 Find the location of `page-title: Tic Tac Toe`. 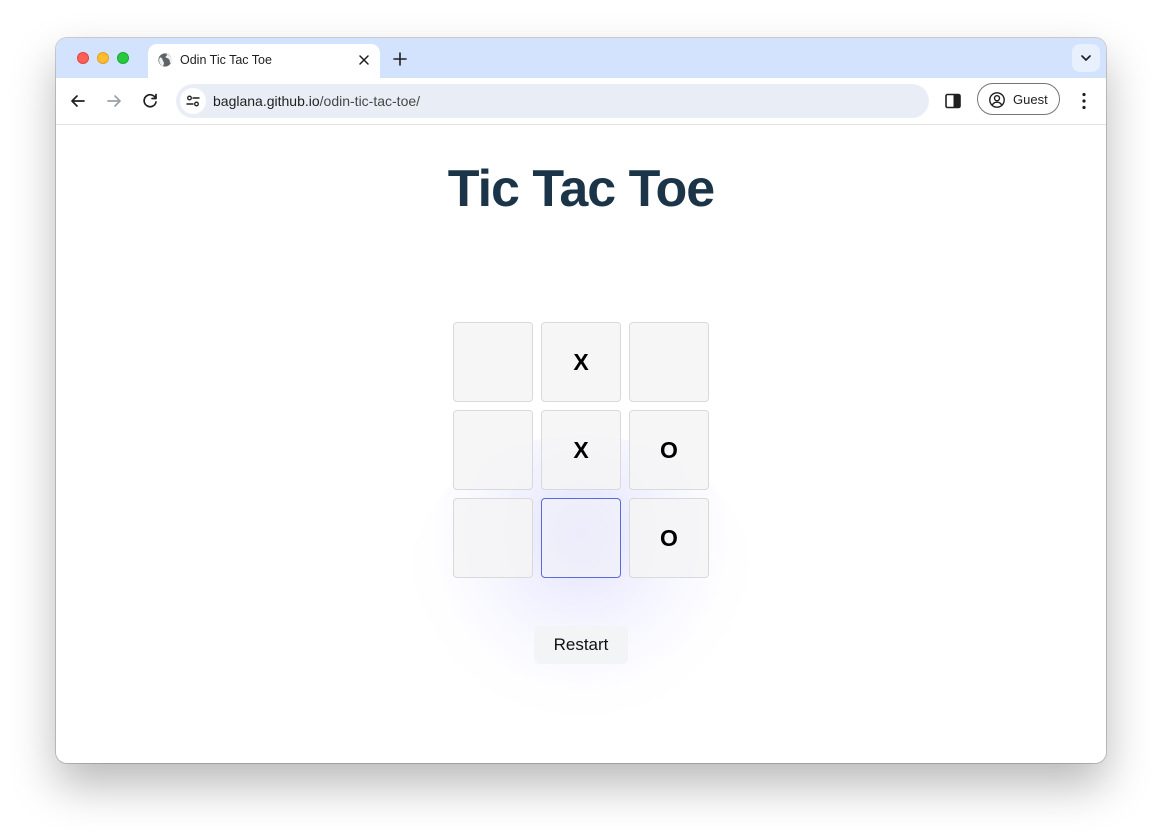

page-title: Tic Tac Toe is located at coordinates (581, 189).